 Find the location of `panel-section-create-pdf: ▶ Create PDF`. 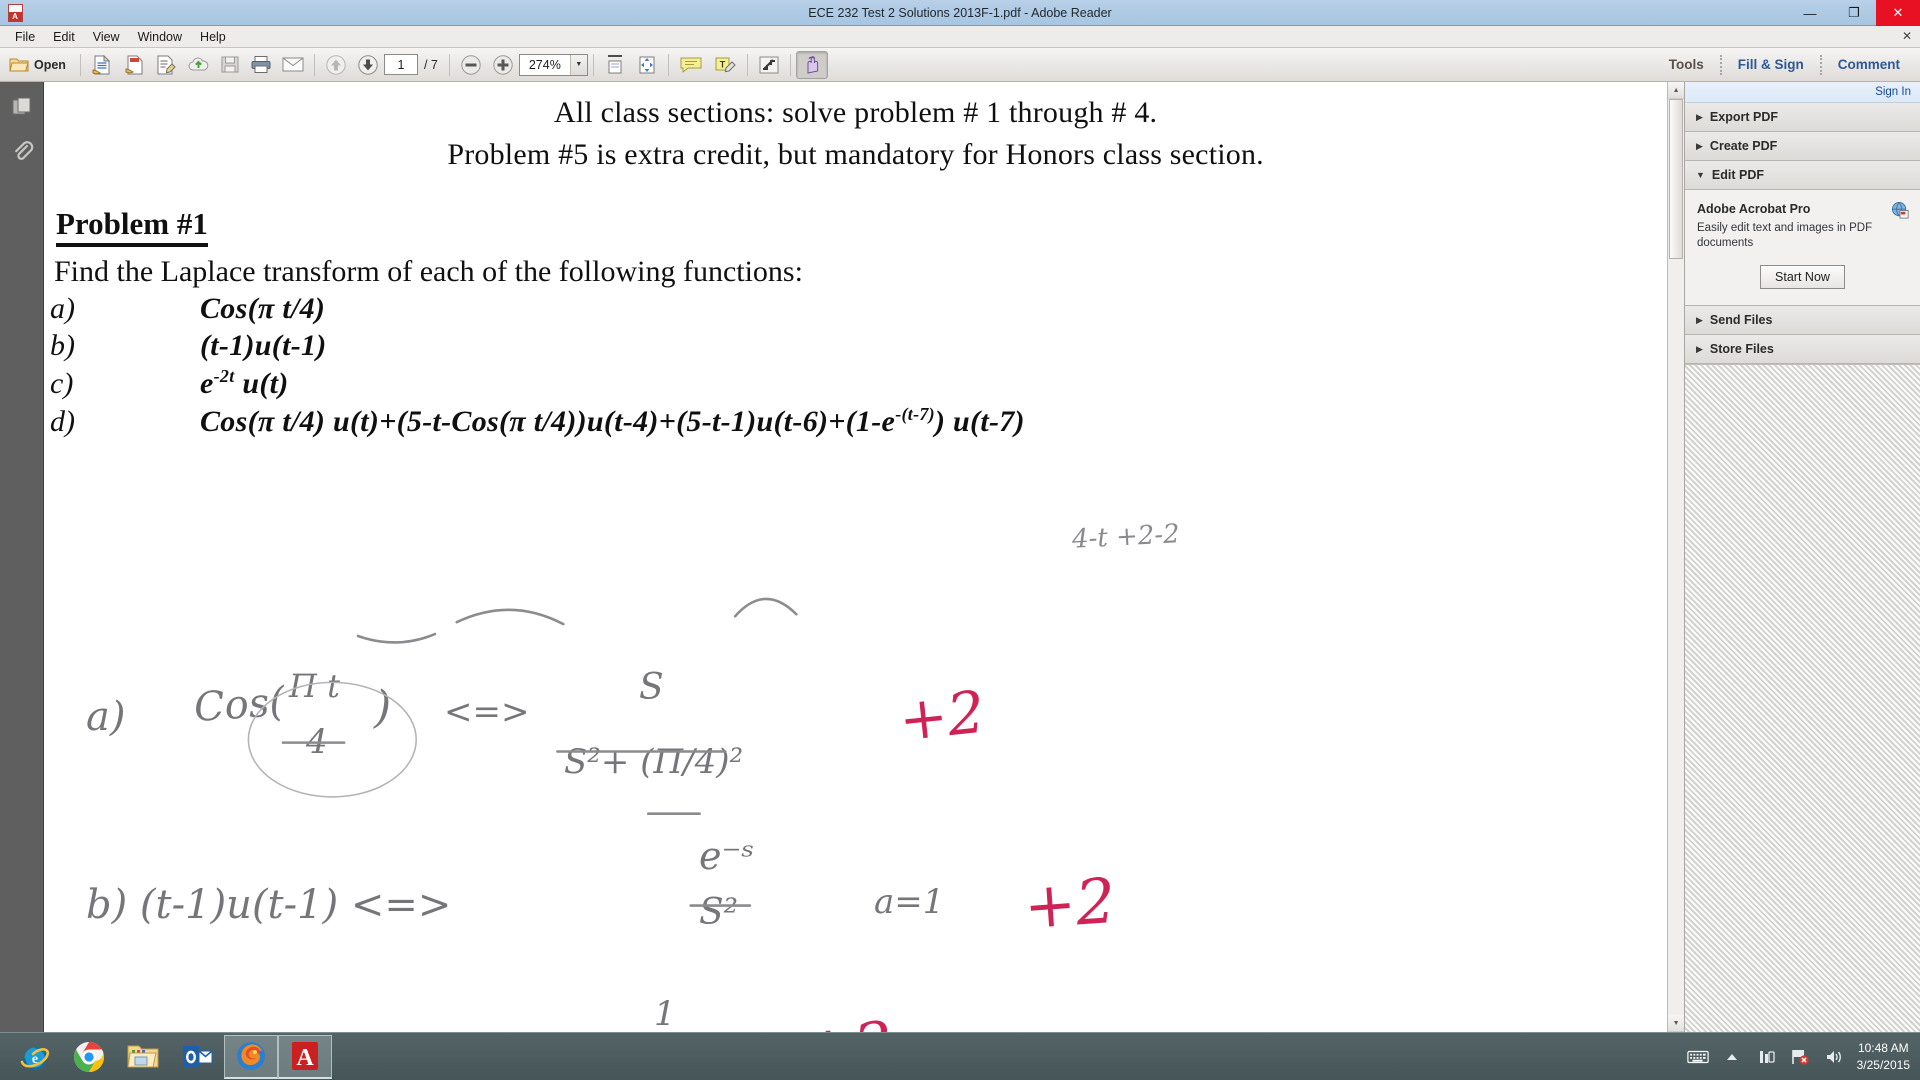

panel-section-create-pdf: ▶ Create PDF is located at coordinates (1802, 146).